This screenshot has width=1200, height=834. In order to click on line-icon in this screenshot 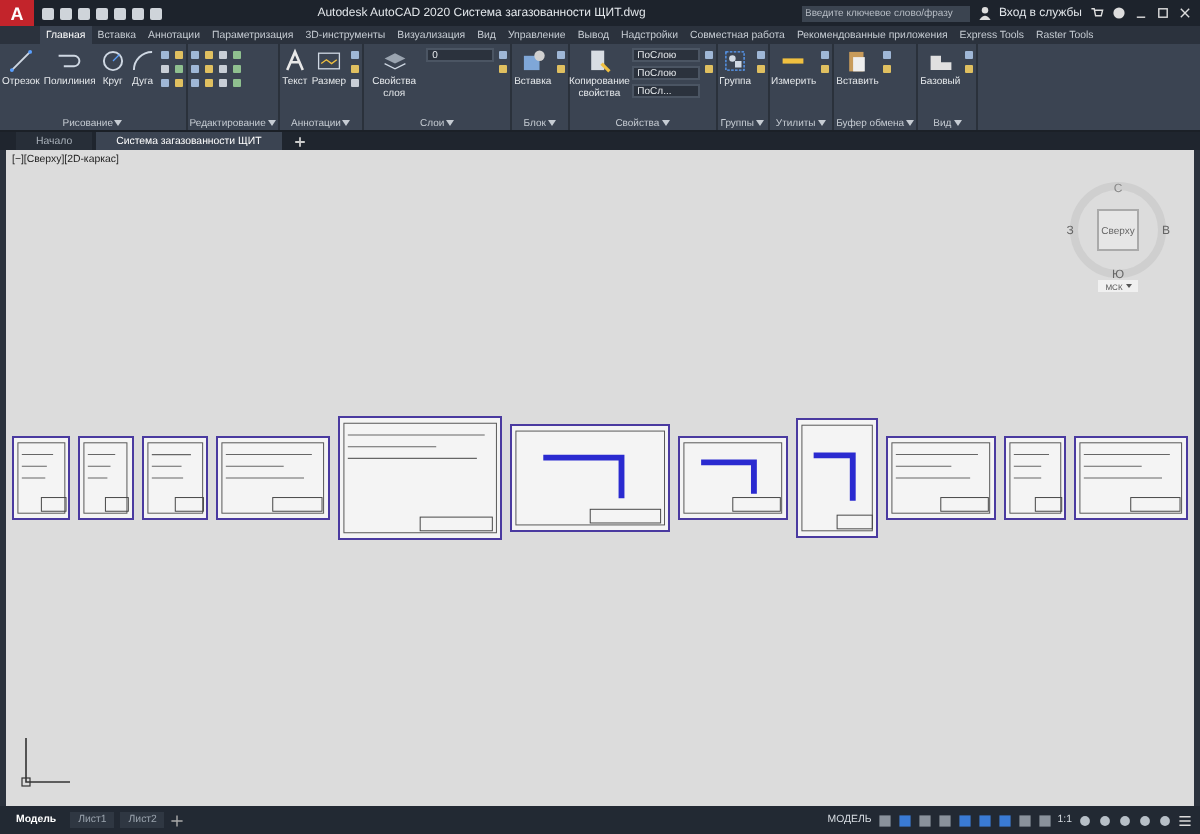, I will do `click(20, 61)`.